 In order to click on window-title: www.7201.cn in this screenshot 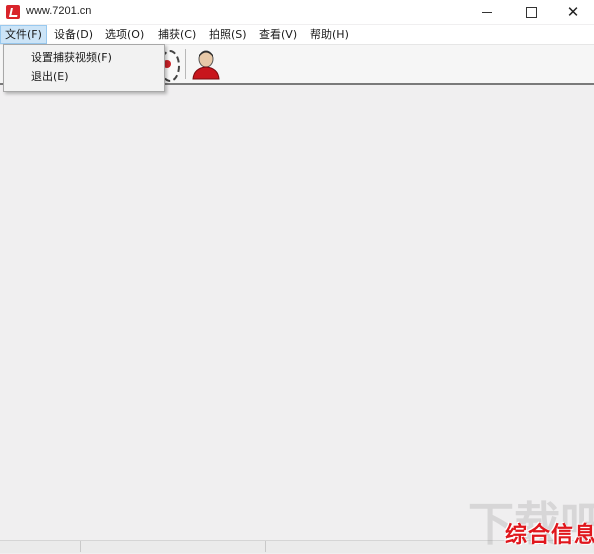, I will do `click(59, 11)`.